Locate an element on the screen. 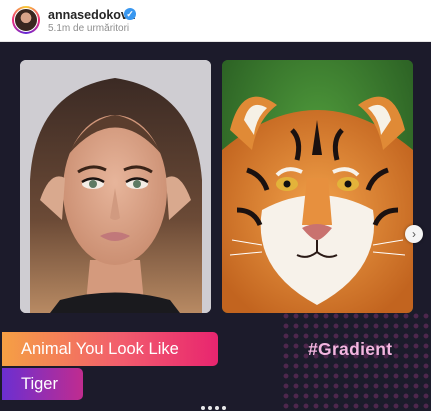  post-header: annasedokova ✓ 5.1m de urmăritori is located at coordinates (215, 21).